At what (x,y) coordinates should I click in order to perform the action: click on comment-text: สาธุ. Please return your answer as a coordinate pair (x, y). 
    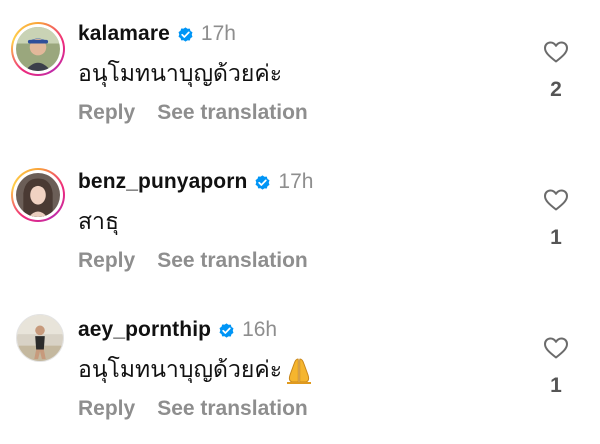
    Looking at the image, I should click on (98, 222).